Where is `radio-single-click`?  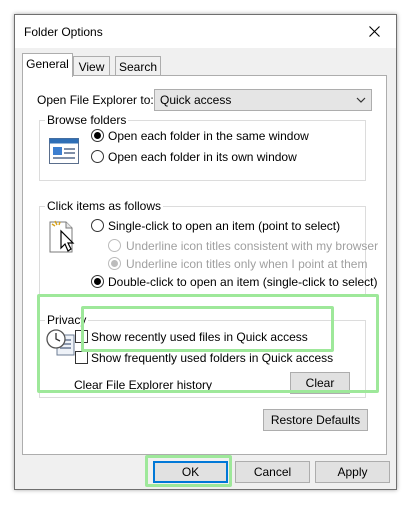 radio-single-click is located at coordinates (97, 225).